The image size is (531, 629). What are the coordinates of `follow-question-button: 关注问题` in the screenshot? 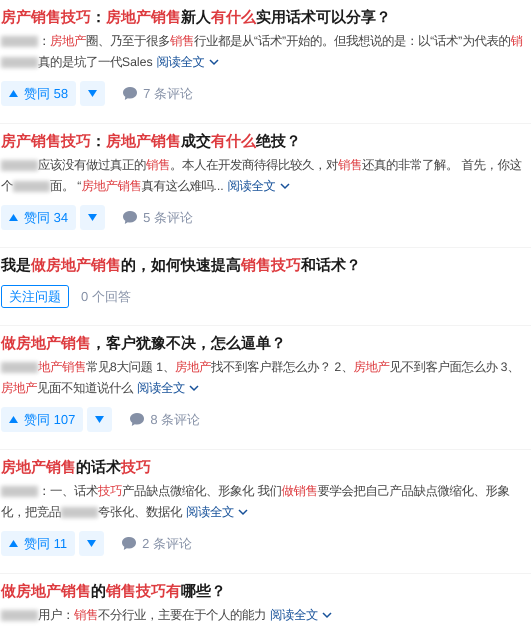 It's located at (35, 296).